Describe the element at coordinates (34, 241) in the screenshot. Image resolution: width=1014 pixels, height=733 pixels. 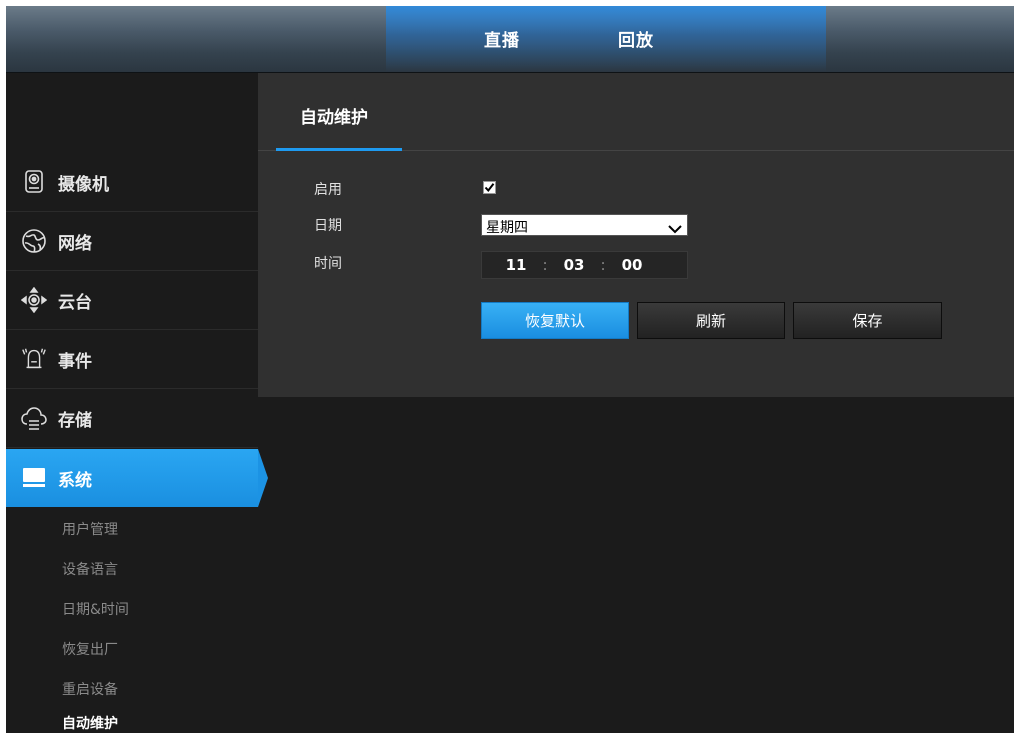
I see `network-globe-icon` at that location.